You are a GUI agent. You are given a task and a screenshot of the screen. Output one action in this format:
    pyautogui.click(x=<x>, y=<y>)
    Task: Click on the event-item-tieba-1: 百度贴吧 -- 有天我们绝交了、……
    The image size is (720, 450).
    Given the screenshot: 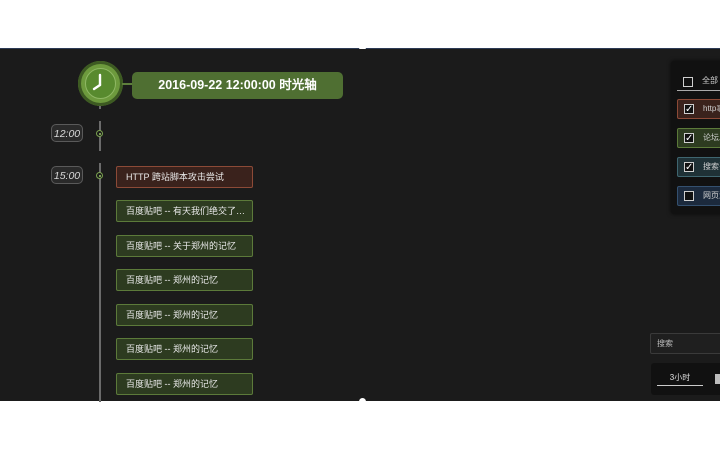 What is the action you would take?
    pyautogui.click(x=184, y=211)
    